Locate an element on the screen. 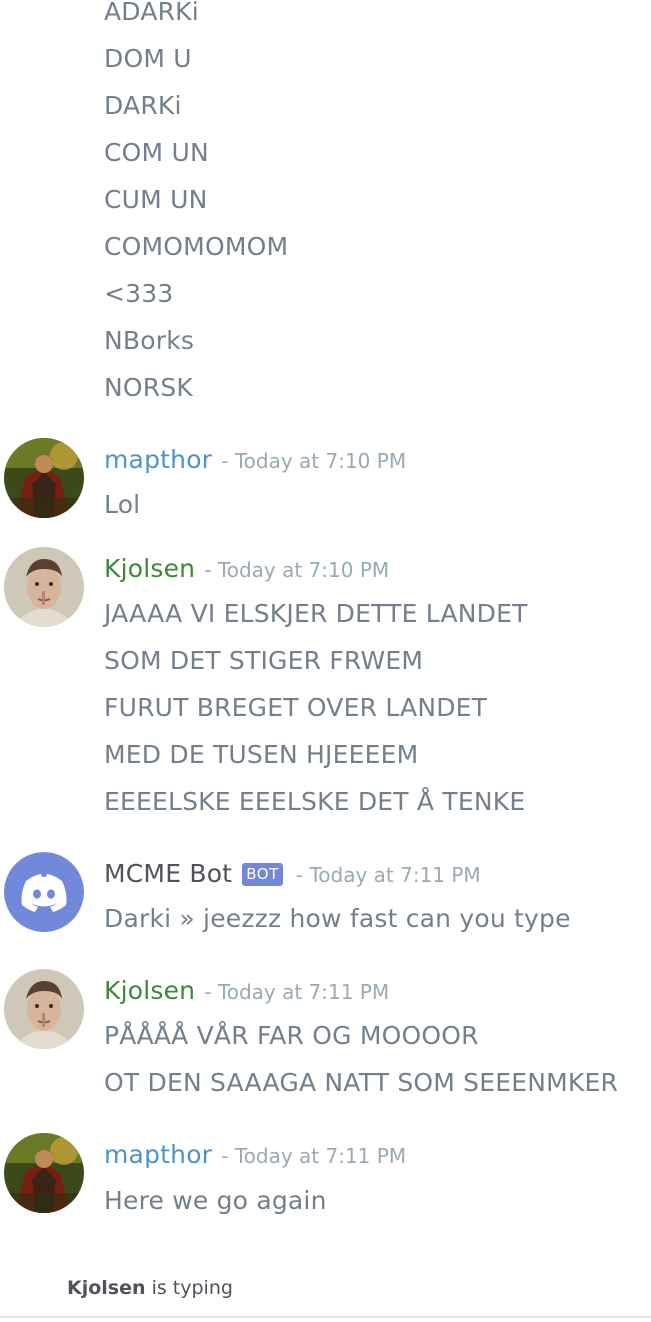 The width and height of the screenshot is (651, 1322). message-line: NORSK is located at coordinates (149, 387).